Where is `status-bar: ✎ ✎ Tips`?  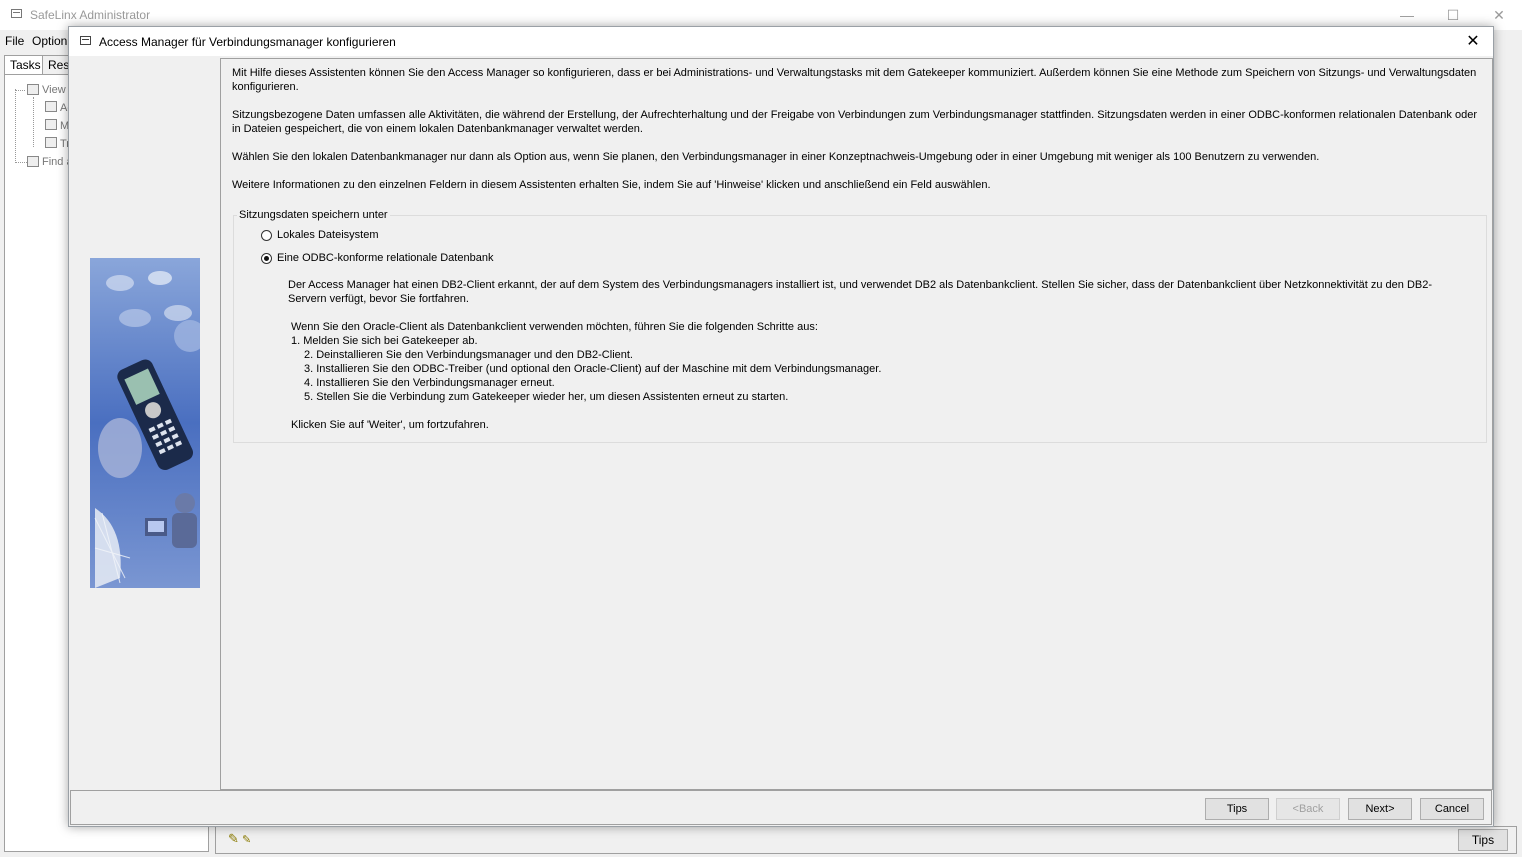
status-bar: ✎ ✎ Tips is located at coordinates (866, 840).